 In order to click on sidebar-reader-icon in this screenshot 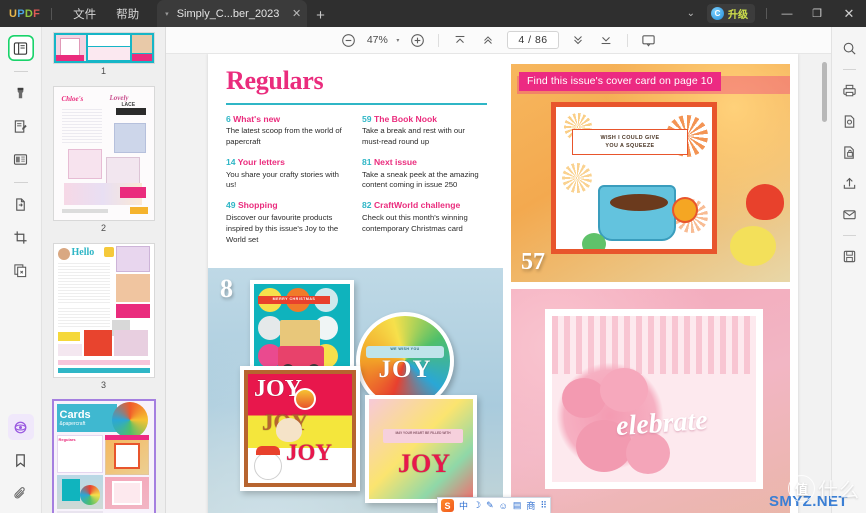, I will do `click(20, 48)`.